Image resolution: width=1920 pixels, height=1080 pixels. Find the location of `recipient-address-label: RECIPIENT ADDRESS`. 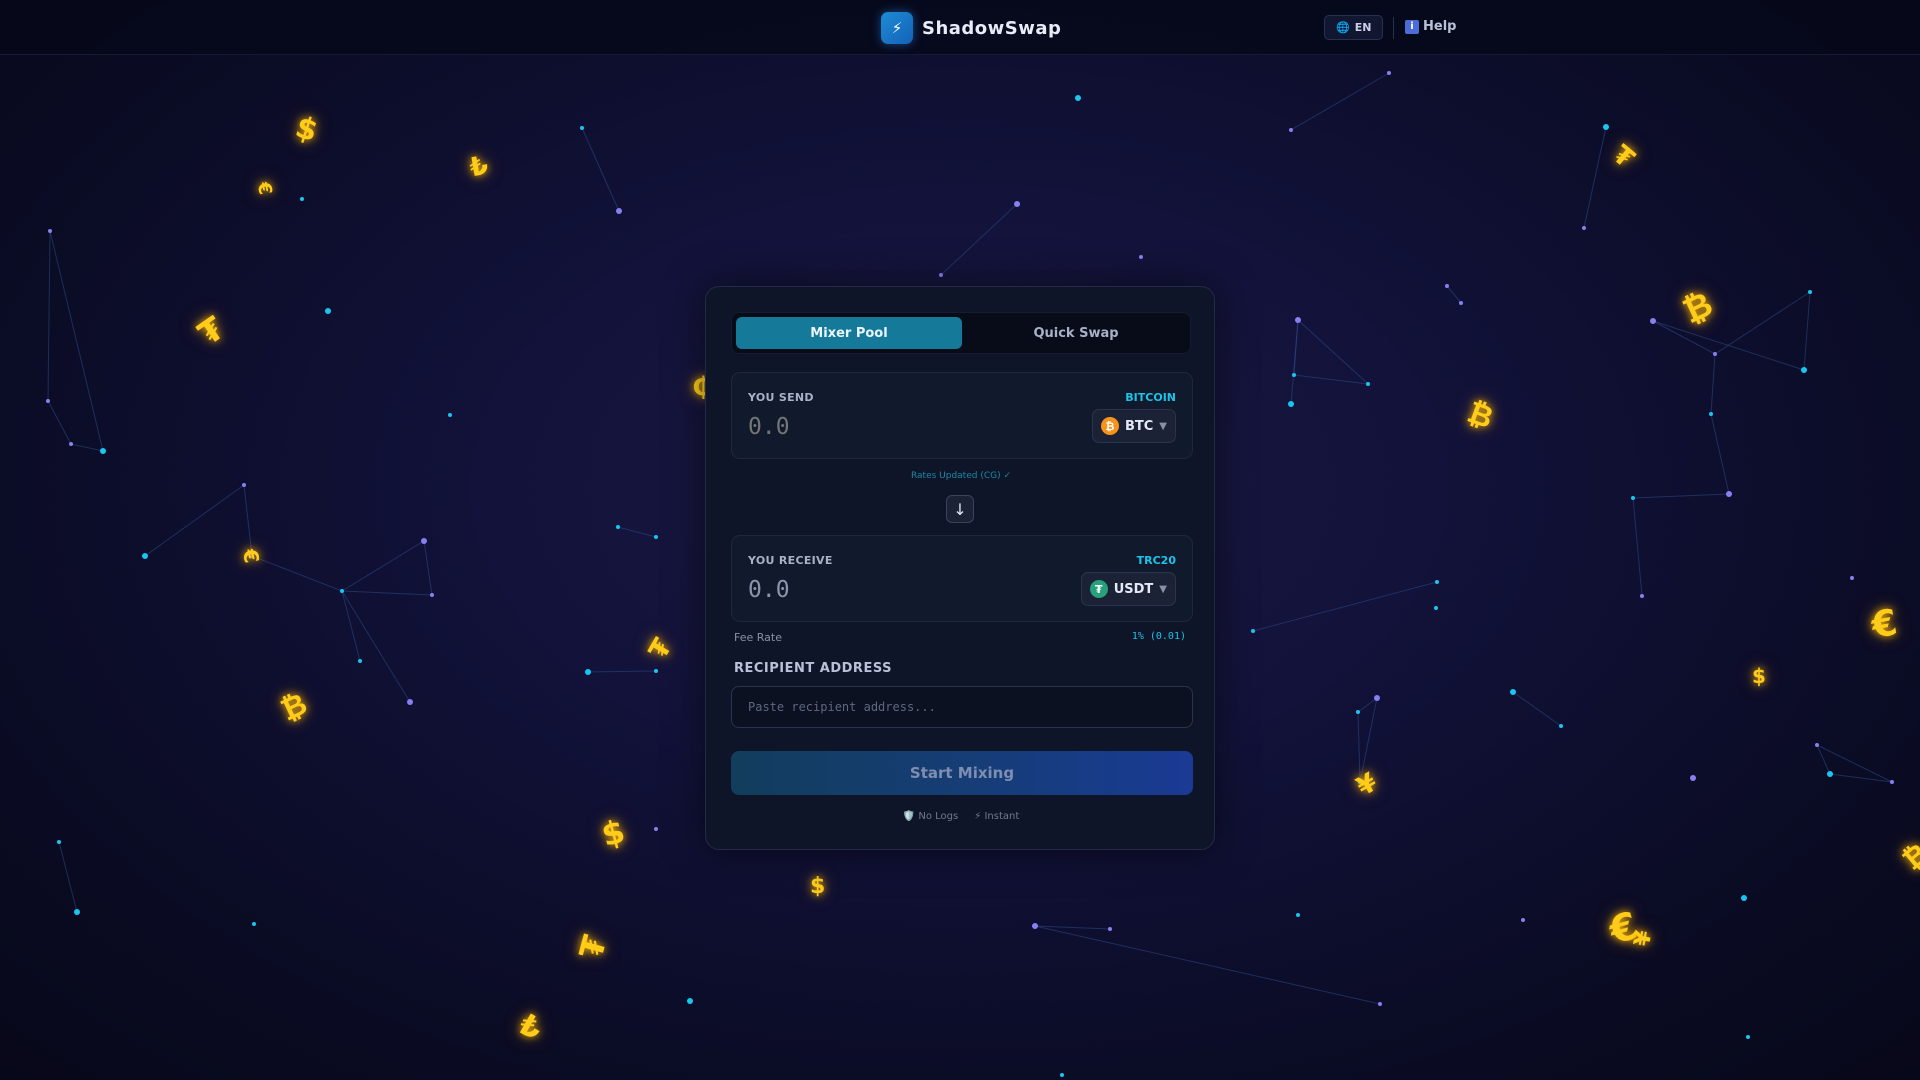

recipient-address-label: RECIPIENT ADDRESS is located at coordinates (813, 668).